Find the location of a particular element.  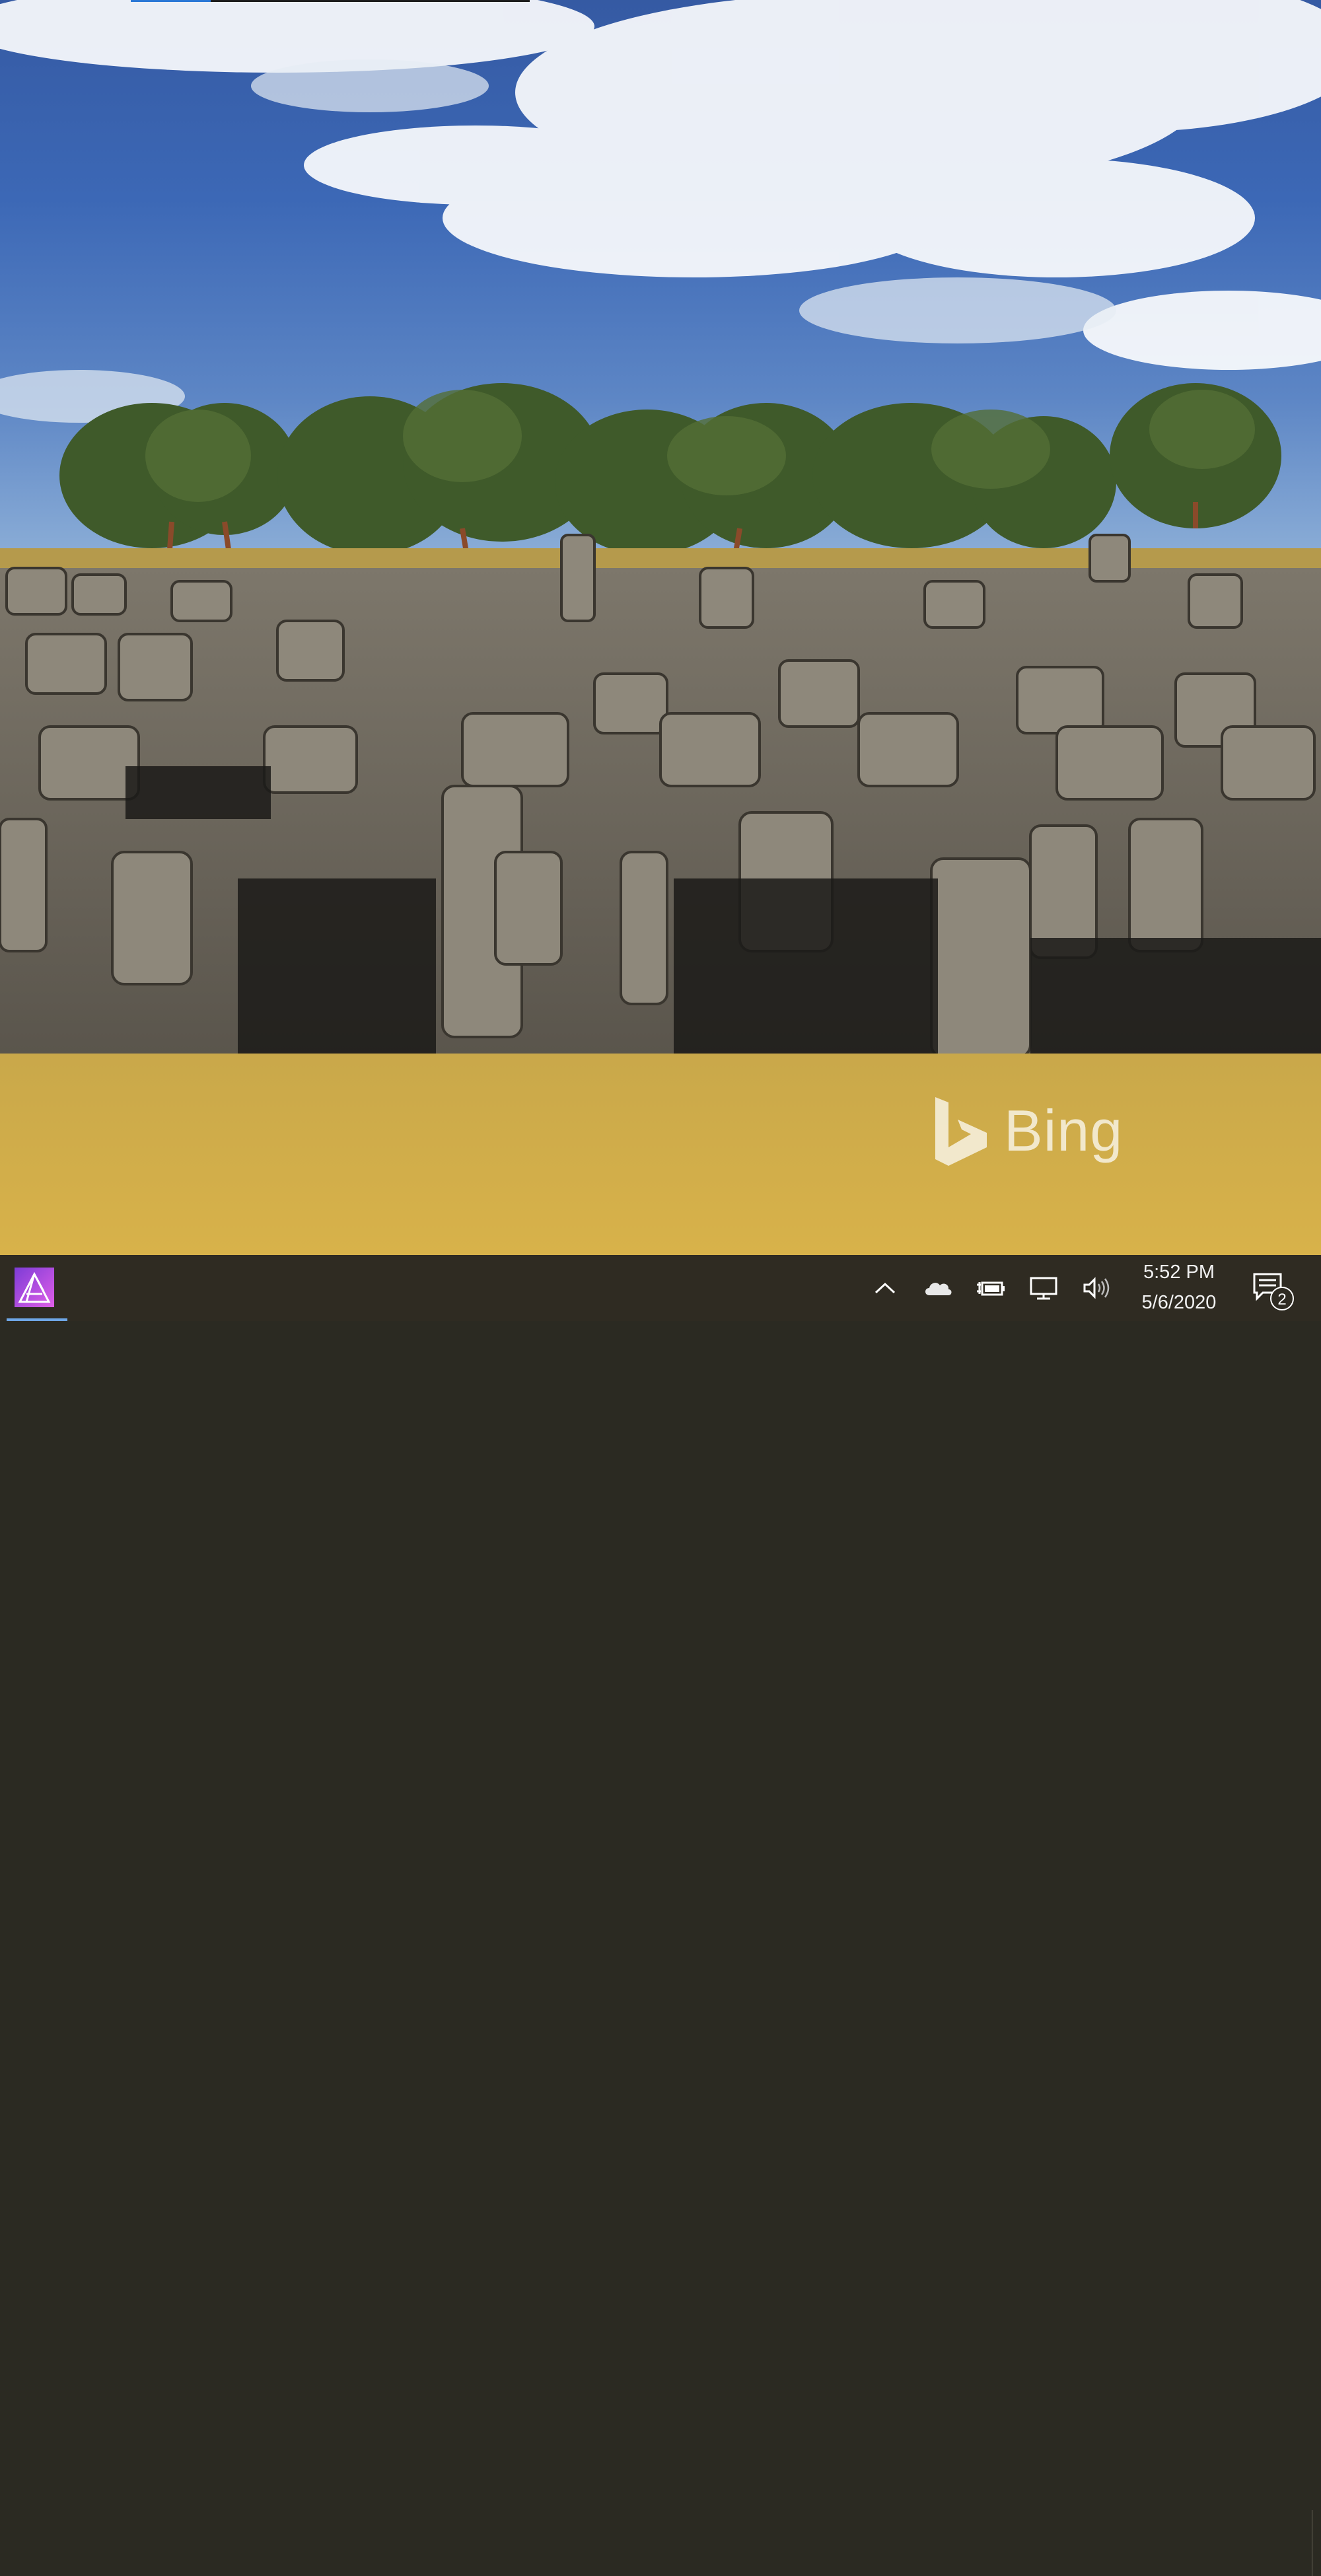

taskbar-clock: 5:52 PM 5/6/2020 is located at coordinates (1179, 1288).